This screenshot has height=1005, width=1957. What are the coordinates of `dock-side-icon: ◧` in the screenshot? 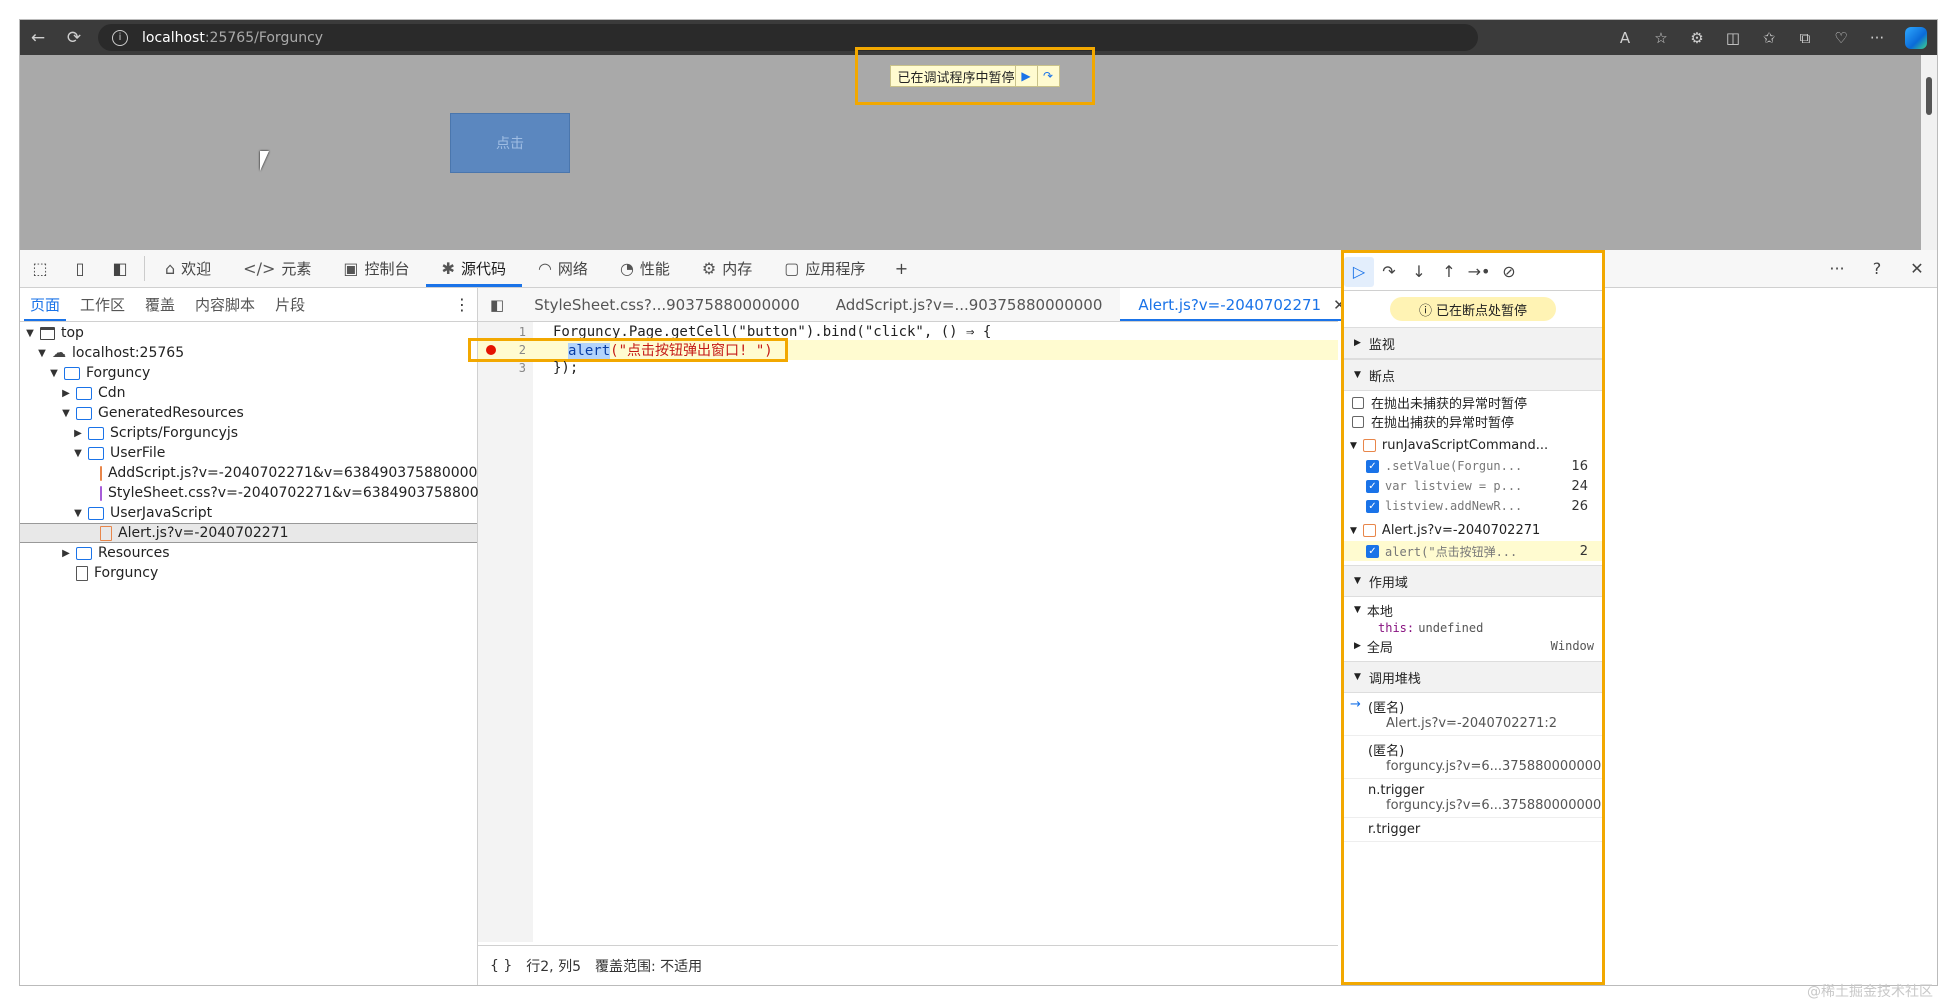 It's located at (120, 268).